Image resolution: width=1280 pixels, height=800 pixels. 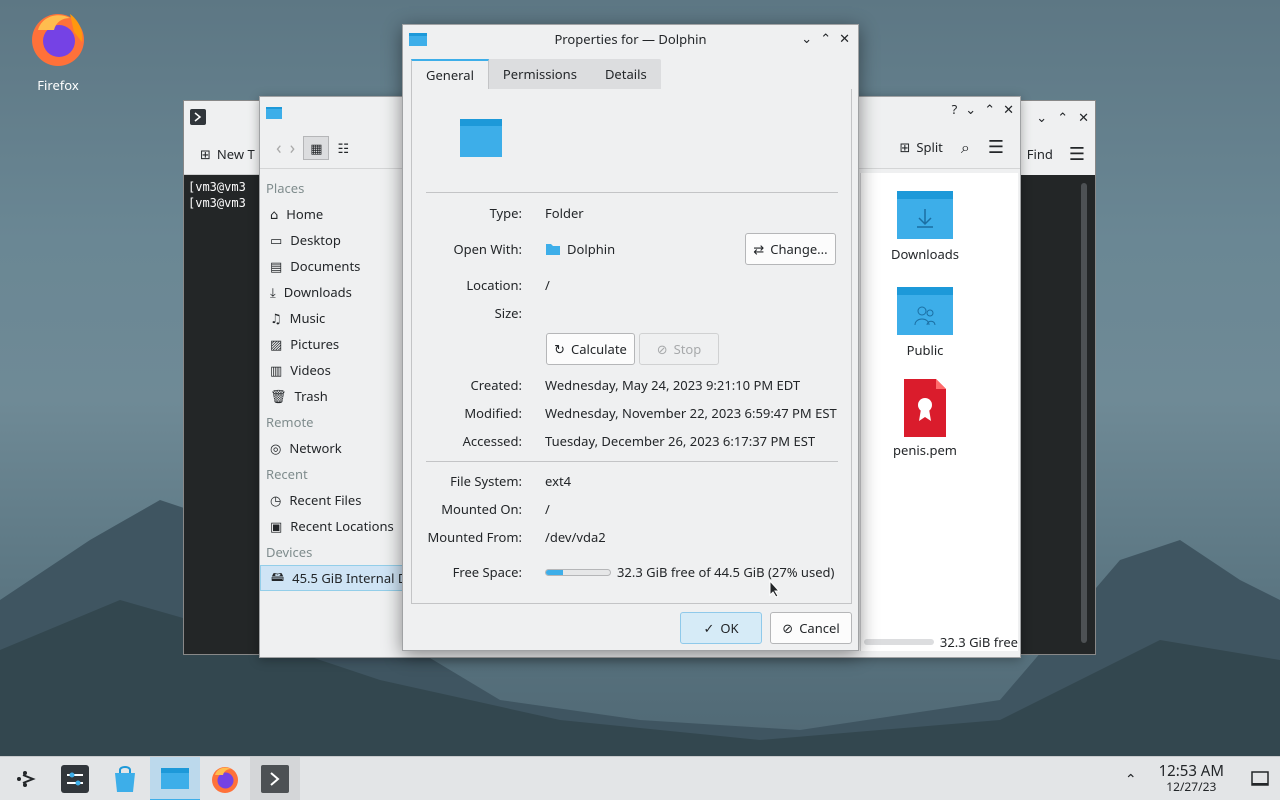 I want to click on home-icon: ⌂, so click(x=274, y=214).